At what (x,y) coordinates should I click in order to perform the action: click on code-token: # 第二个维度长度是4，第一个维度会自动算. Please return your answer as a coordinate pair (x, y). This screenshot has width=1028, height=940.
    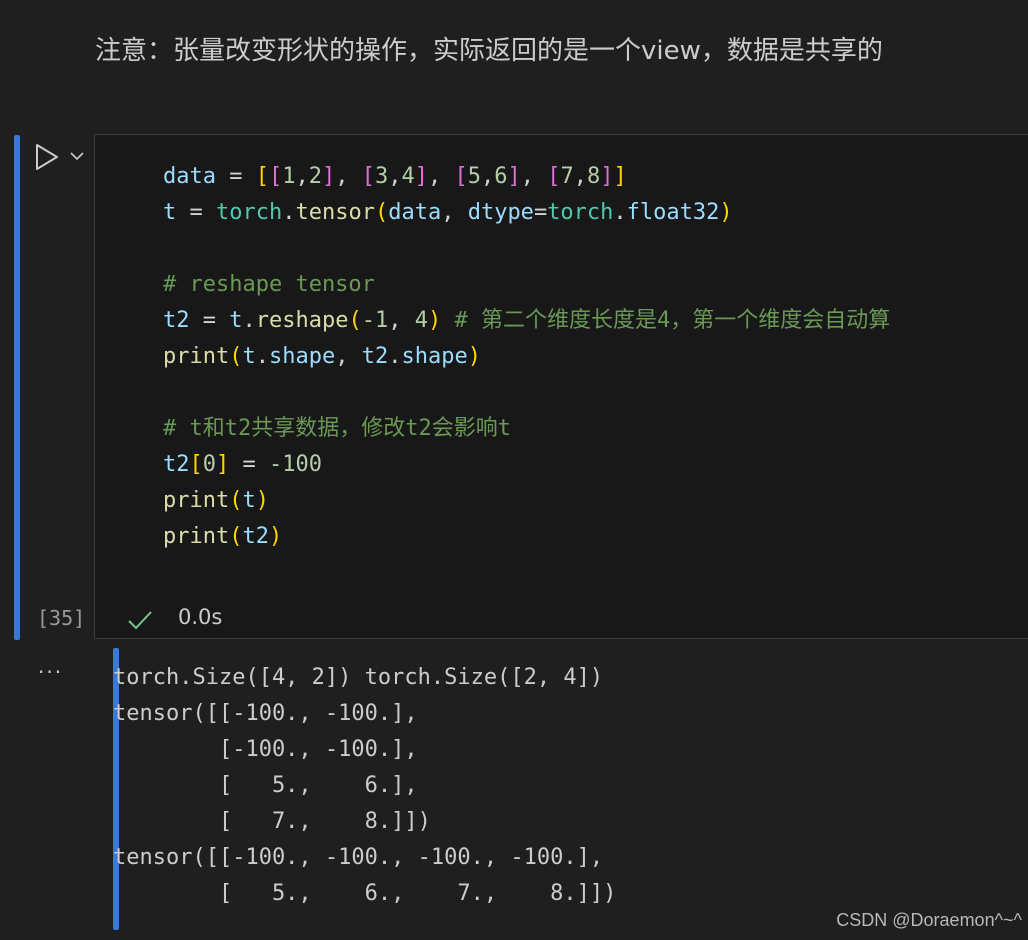
    Looking at the image, I should click on (666, 320).